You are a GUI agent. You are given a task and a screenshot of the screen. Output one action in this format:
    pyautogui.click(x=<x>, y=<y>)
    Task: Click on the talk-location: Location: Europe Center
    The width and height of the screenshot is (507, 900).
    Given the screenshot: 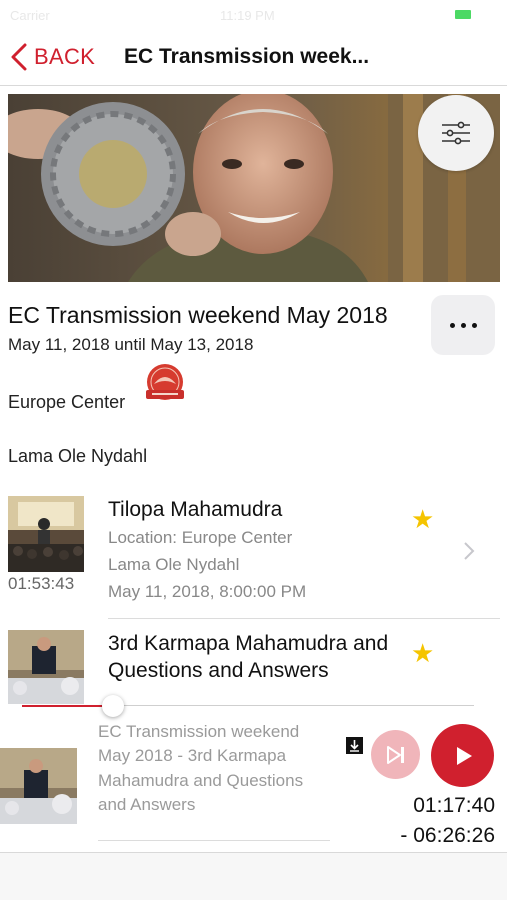 What is the action you would take?
    pyautogui.click(x=200, y=537)
    